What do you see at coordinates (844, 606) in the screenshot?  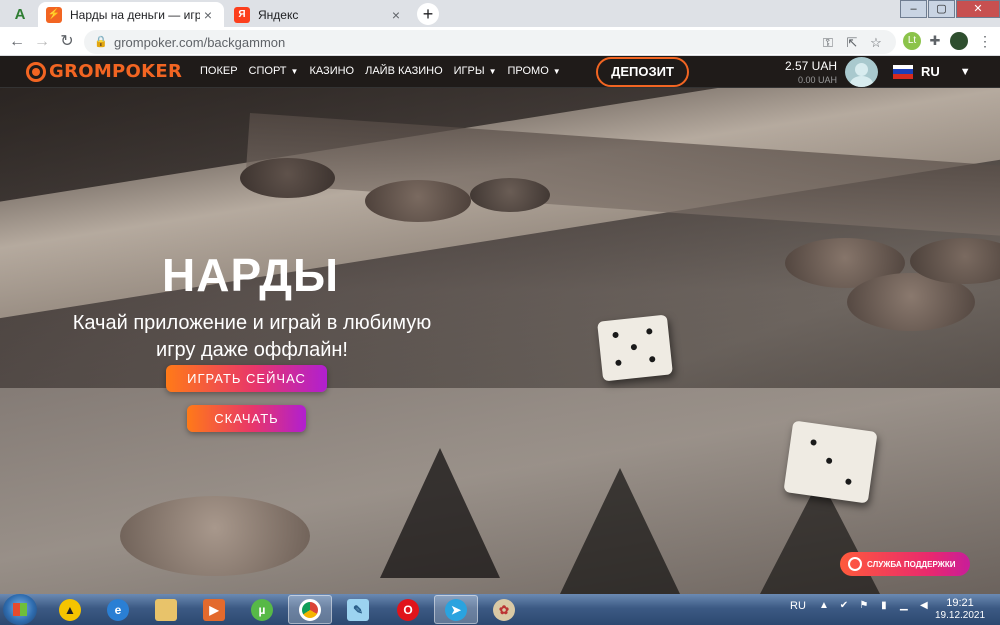 I see `security-icon: ✔` at bounding box center [844, 606].